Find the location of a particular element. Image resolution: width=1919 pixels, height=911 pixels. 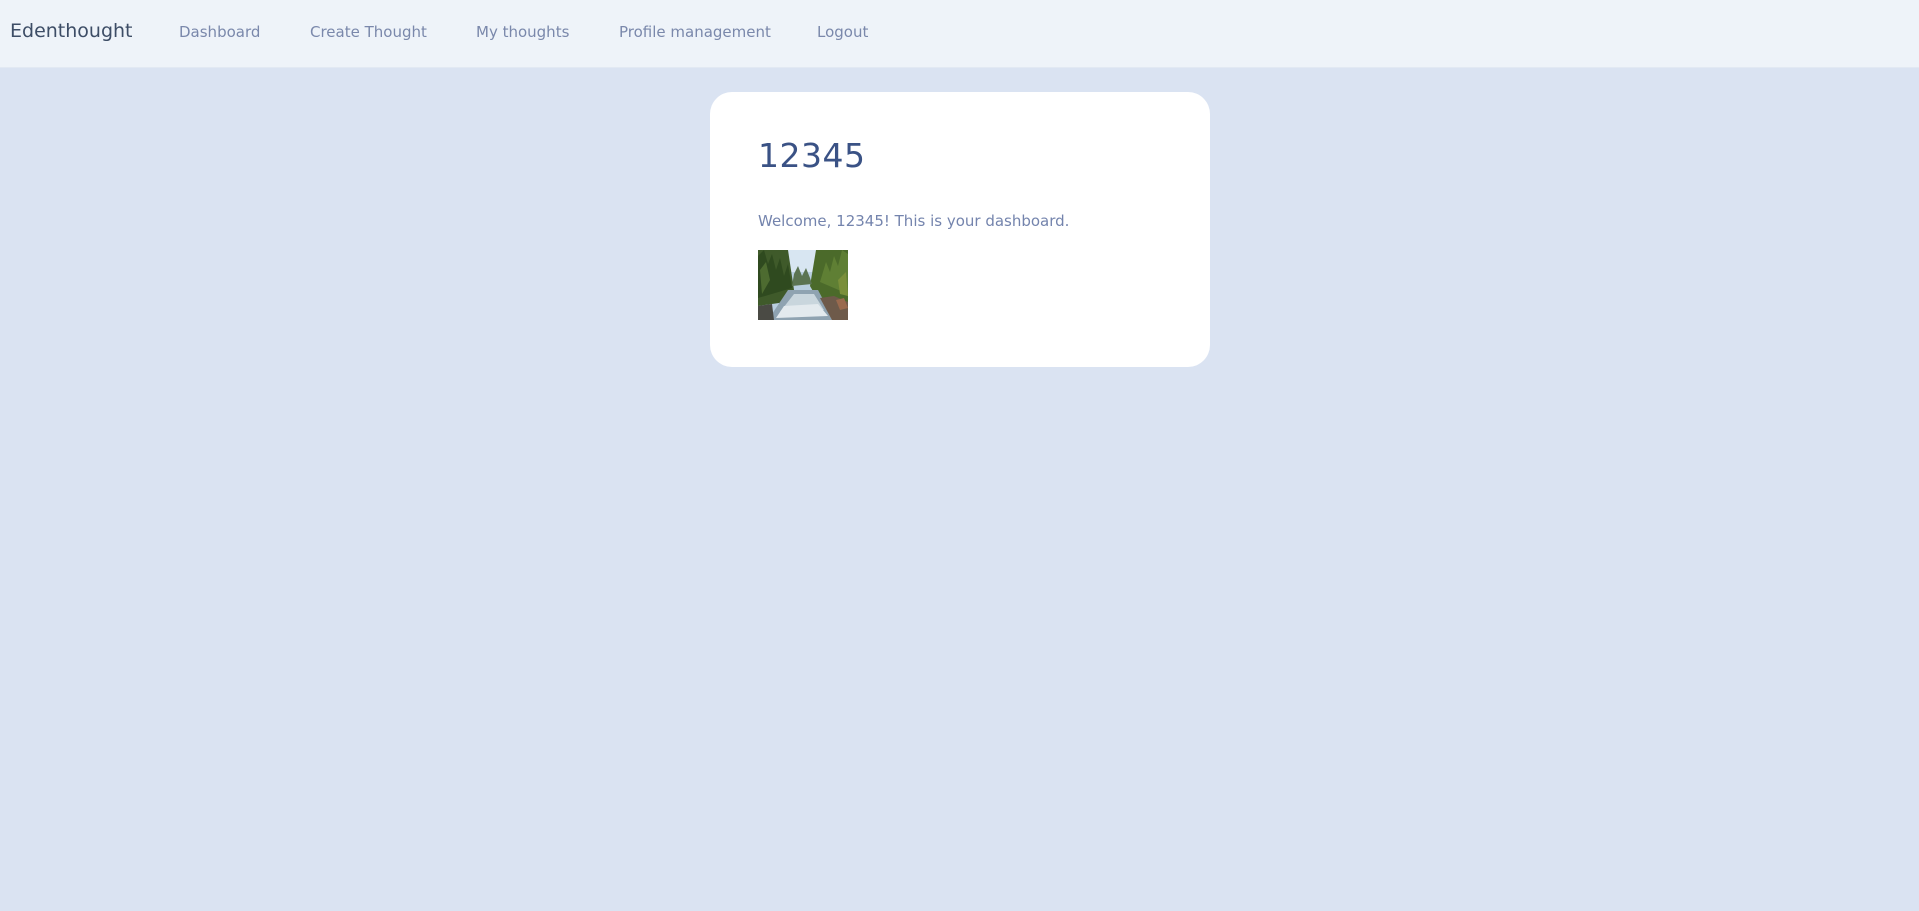

profile-image is located at coordinates (803, 285).